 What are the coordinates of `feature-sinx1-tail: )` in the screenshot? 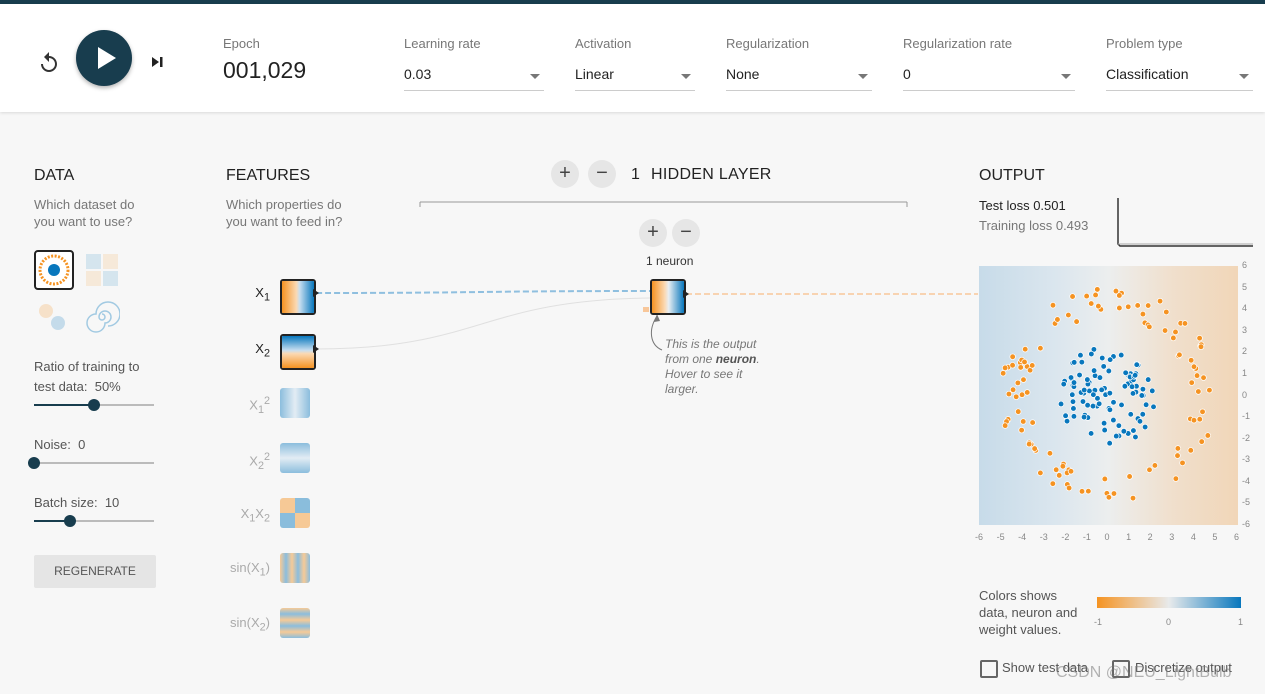 It's located at (267, 567).